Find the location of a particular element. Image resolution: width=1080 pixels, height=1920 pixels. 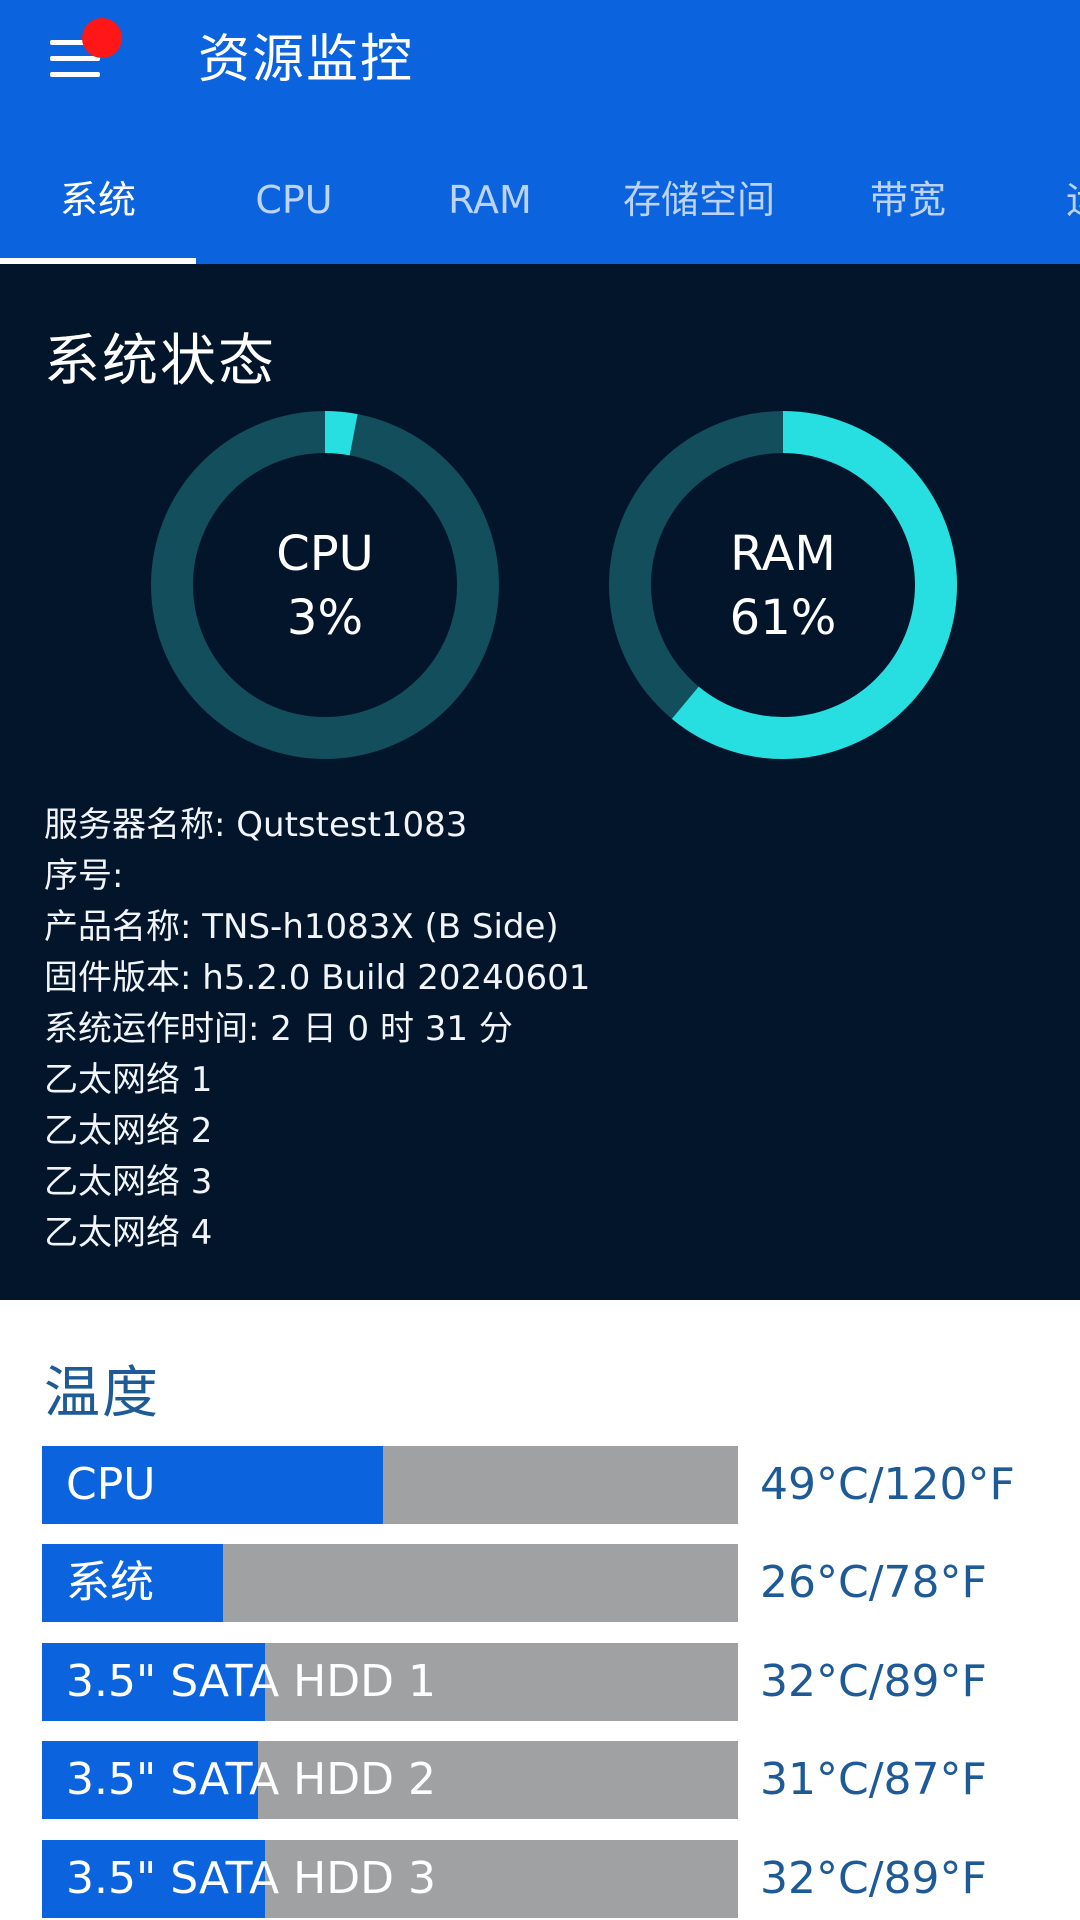

temp-bar: CPU is located at coordinates (390, 1485).